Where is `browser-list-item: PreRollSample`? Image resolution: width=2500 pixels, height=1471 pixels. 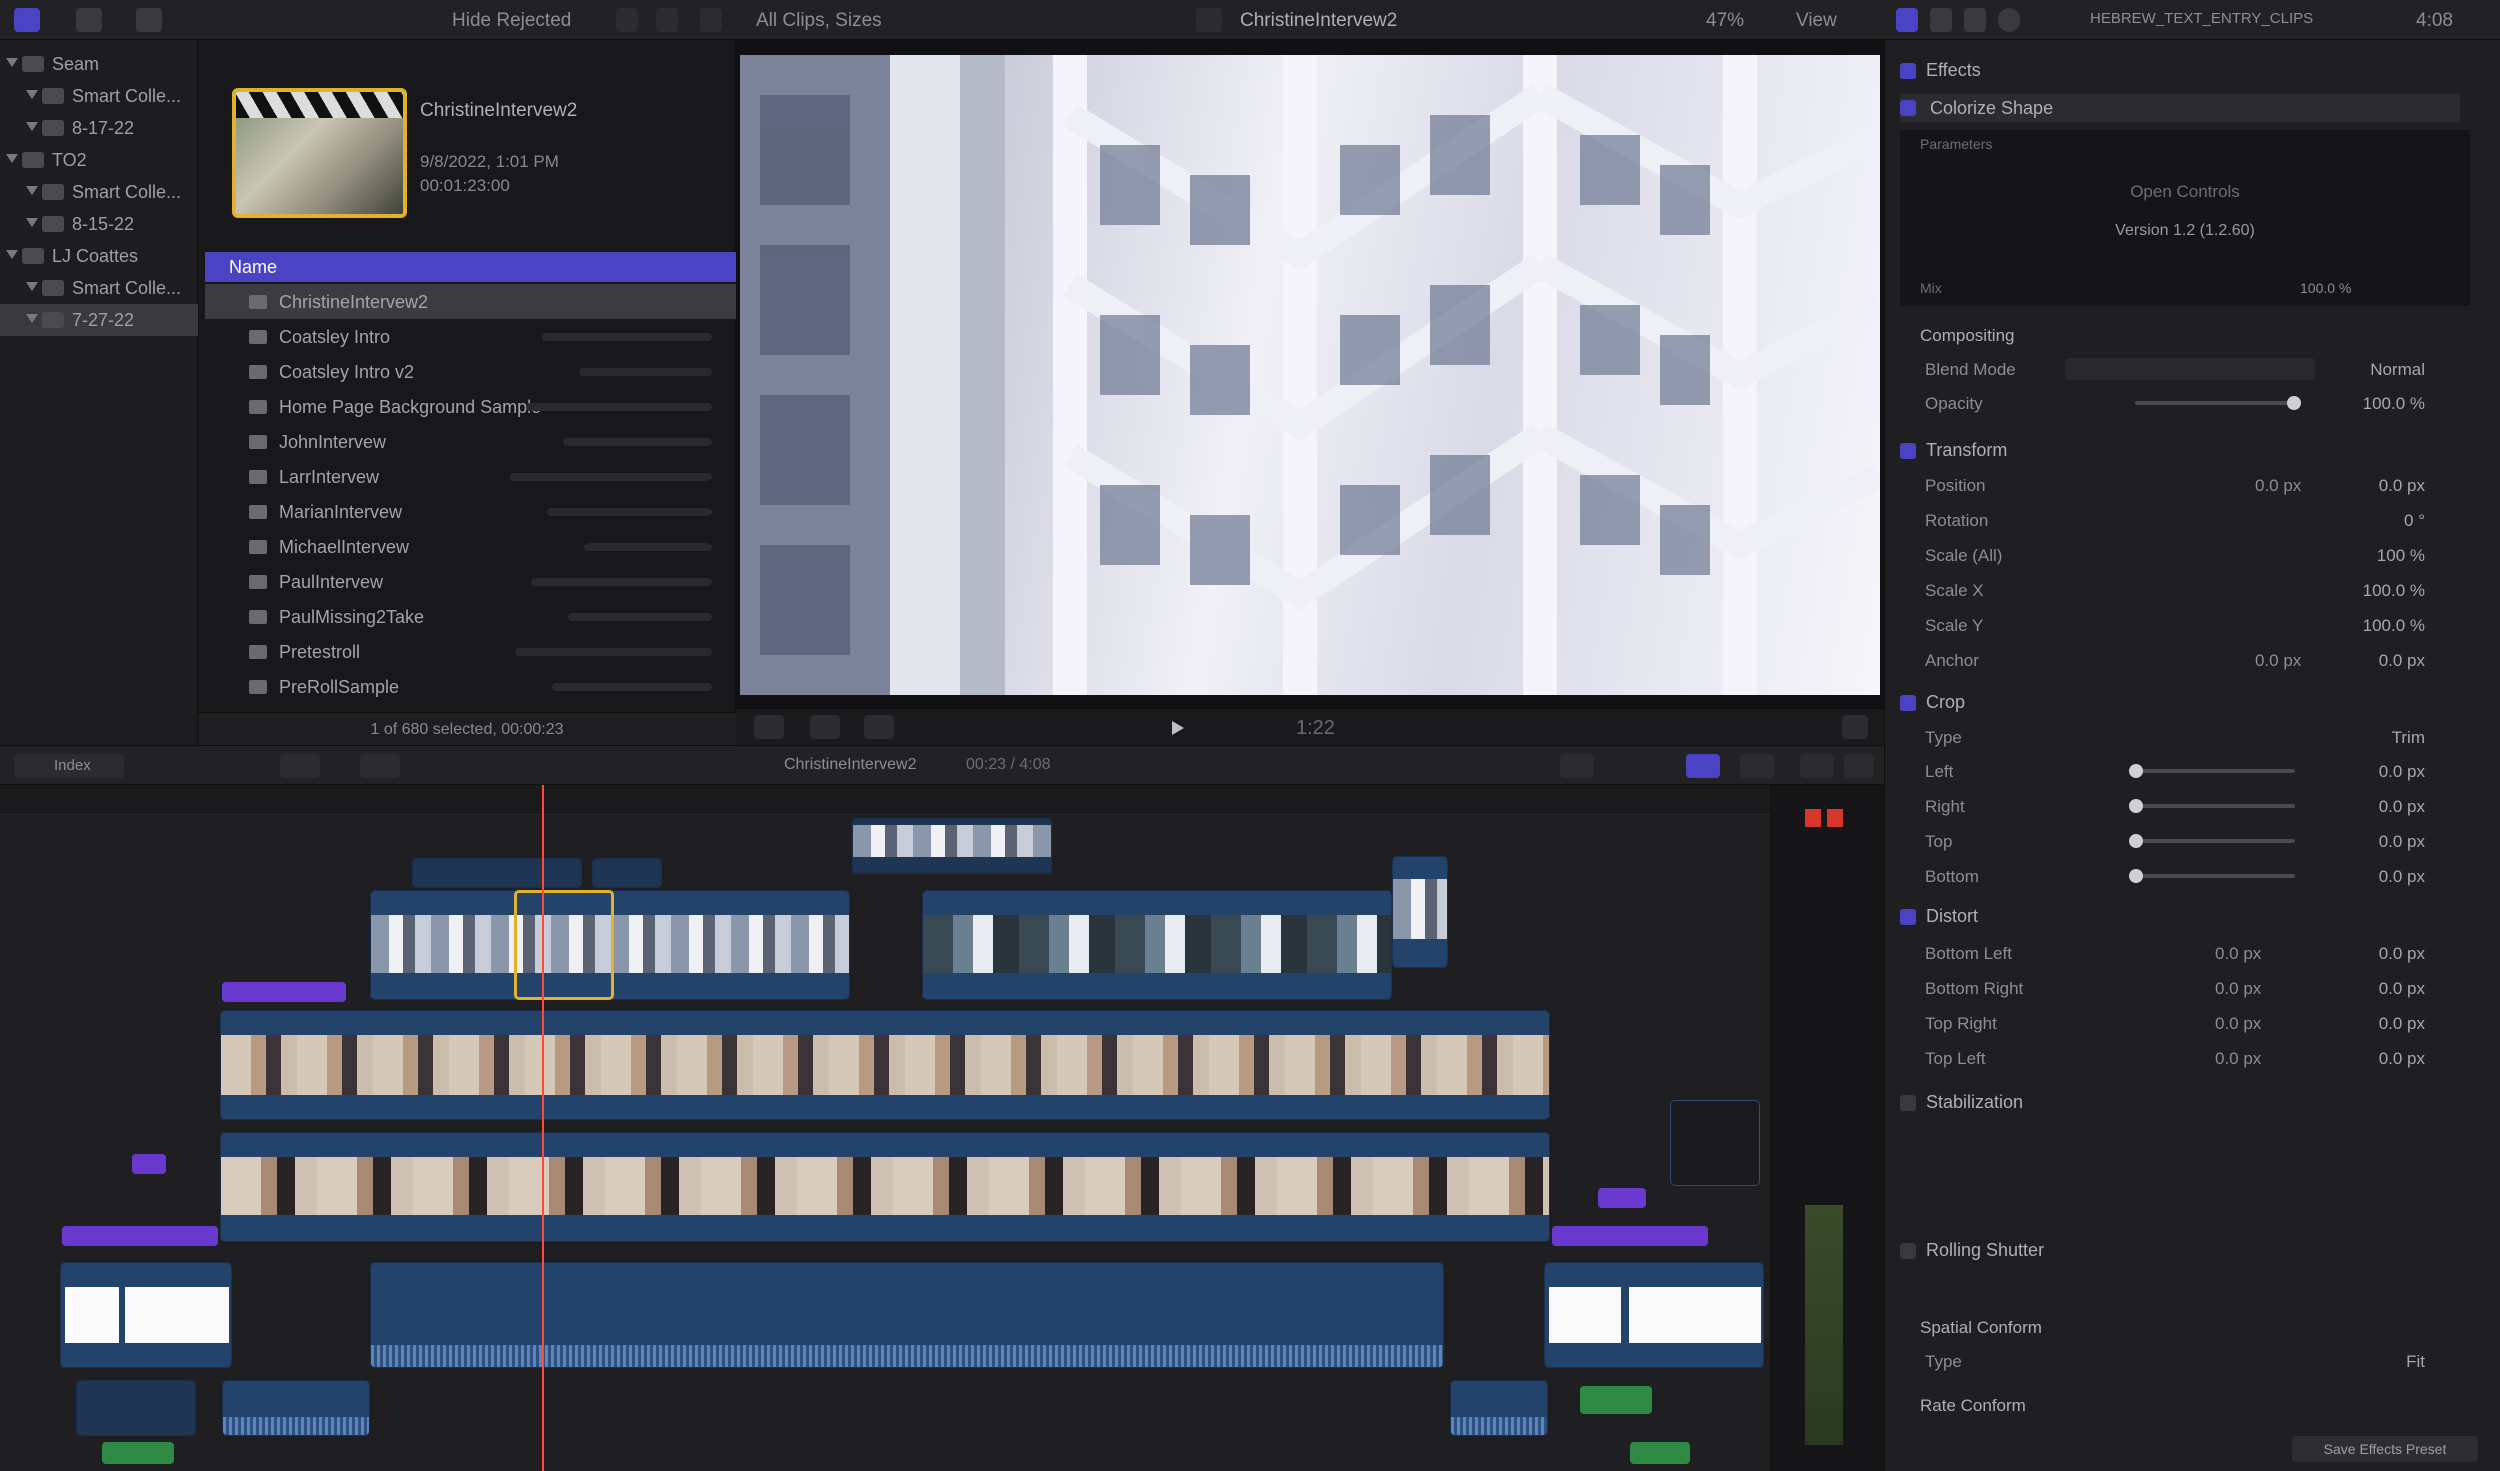
browser-list-item: PreRollSample is located at coordinates (470, 686).